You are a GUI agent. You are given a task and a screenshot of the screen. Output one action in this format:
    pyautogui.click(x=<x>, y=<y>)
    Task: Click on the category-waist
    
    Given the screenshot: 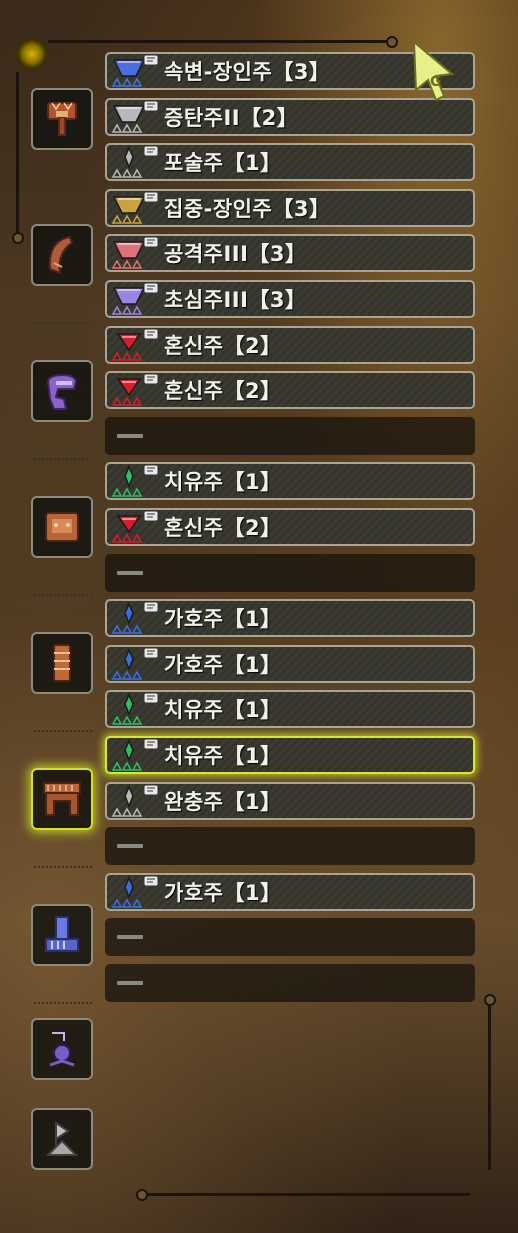 What is the action you would take?
    pyautogui.click(x=62, y=663)
    